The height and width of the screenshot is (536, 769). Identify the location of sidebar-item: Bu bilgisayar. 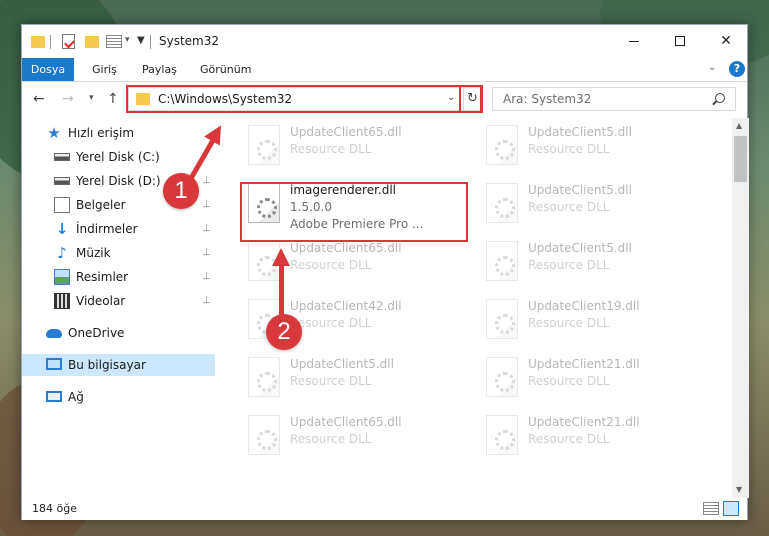
(118, 365).